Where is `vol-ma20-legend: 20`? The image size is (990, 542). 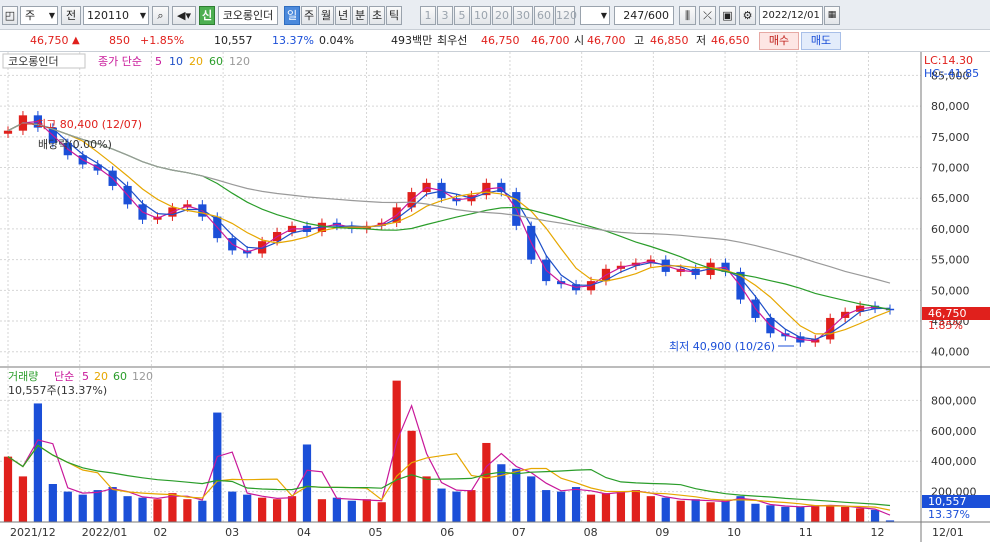
vol-ma20-legend: 20 is located at coordinates (101, 376).